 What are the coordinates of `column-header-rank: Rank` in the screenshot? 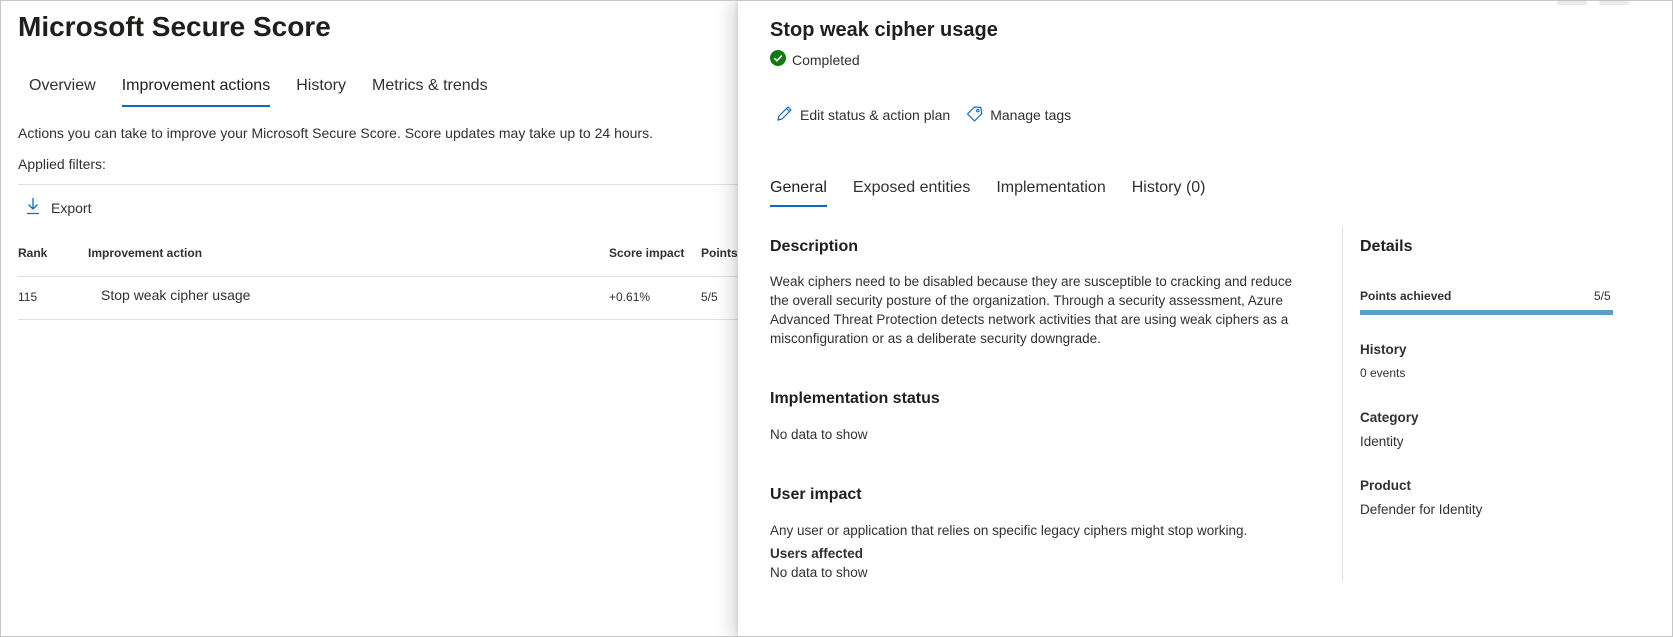 It's located at (32, 253).